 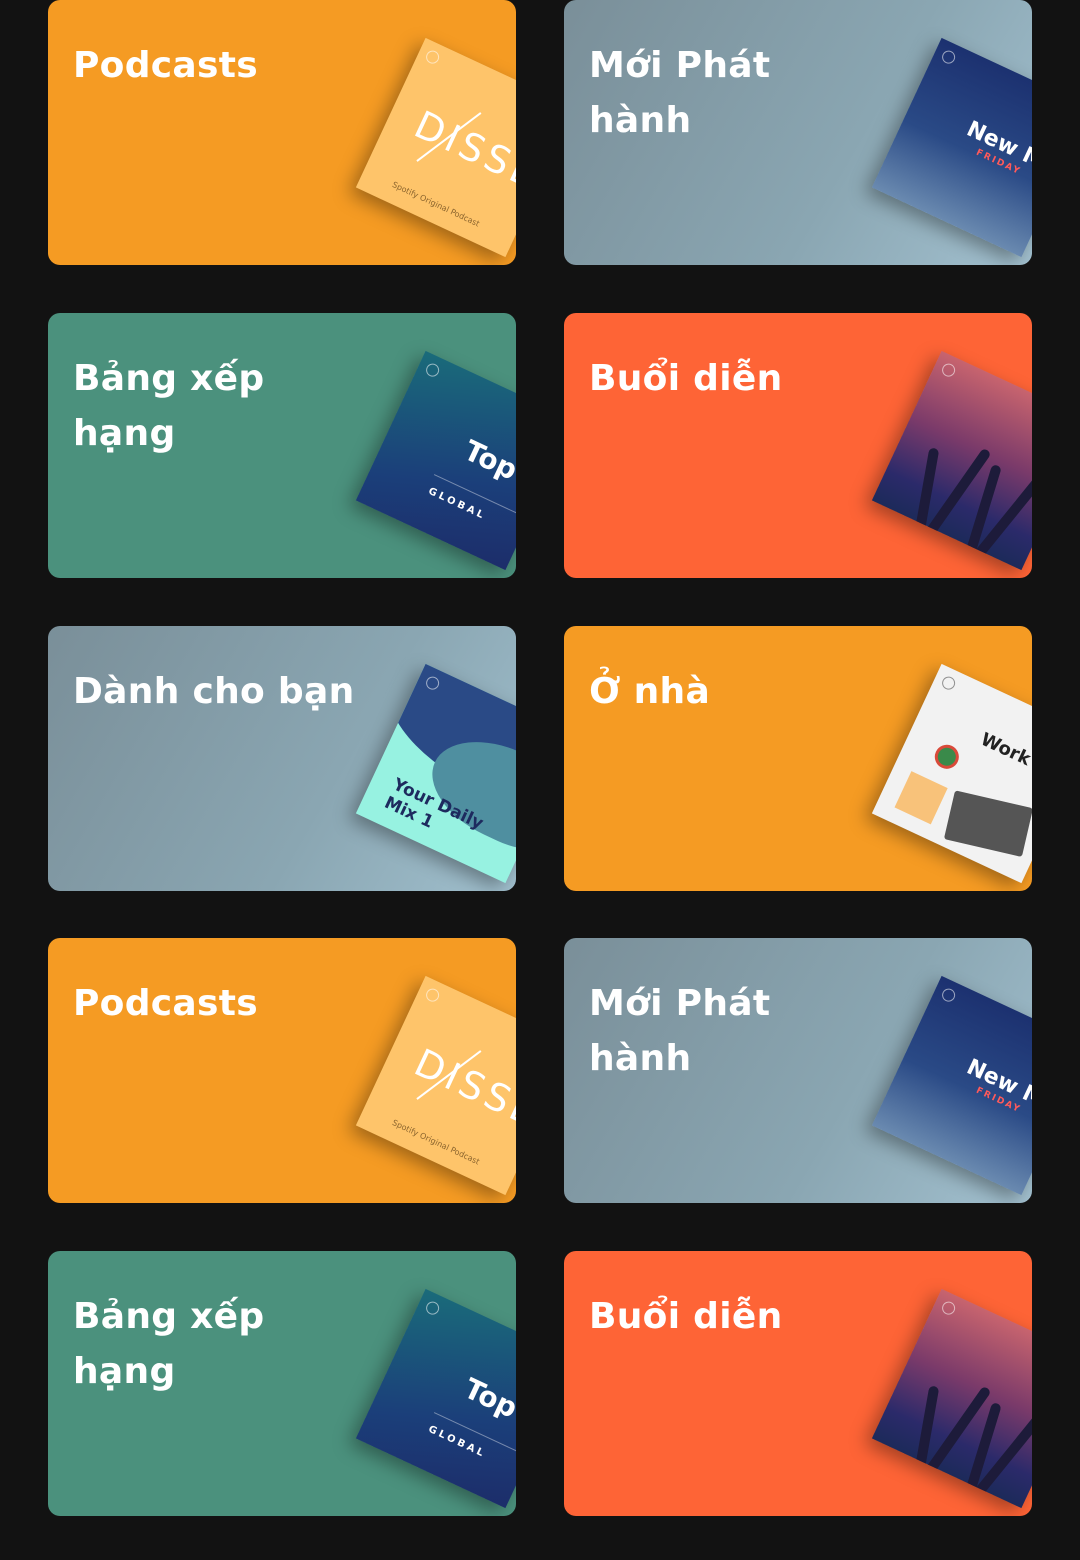 What do you see at coordinates (987, 823) in the screenshot?
I see `laptop-shape` at bounding box center [987, 823].